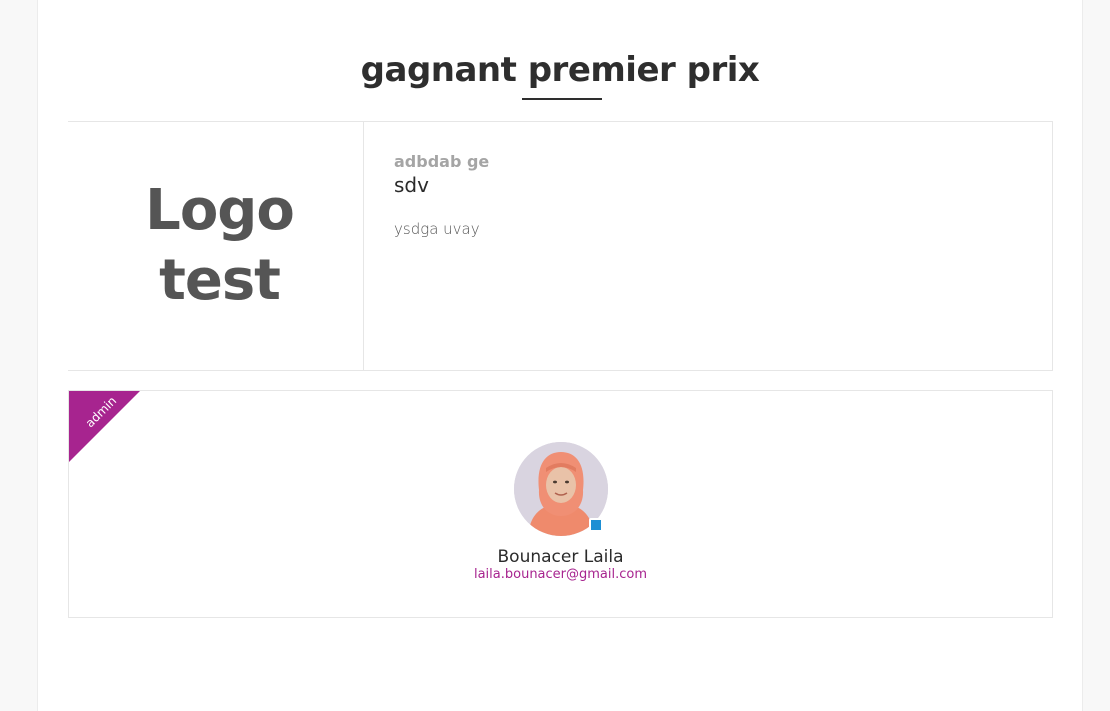  Describe the element at coordinates (411, 185) in the screenshot. I see `prize-name: sdv` at that location.